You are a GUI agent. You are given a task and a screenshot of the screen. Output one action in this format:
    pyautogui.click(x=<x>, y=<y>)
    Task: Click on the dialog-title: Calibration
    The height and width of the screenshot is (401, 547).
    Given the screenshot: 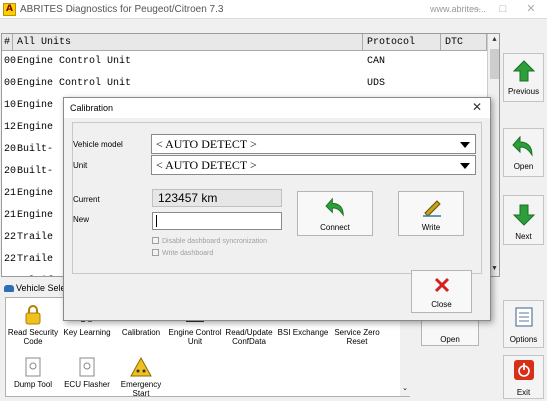 What is the action you would take?
    pyautogui.click(x=92, y=108)
    